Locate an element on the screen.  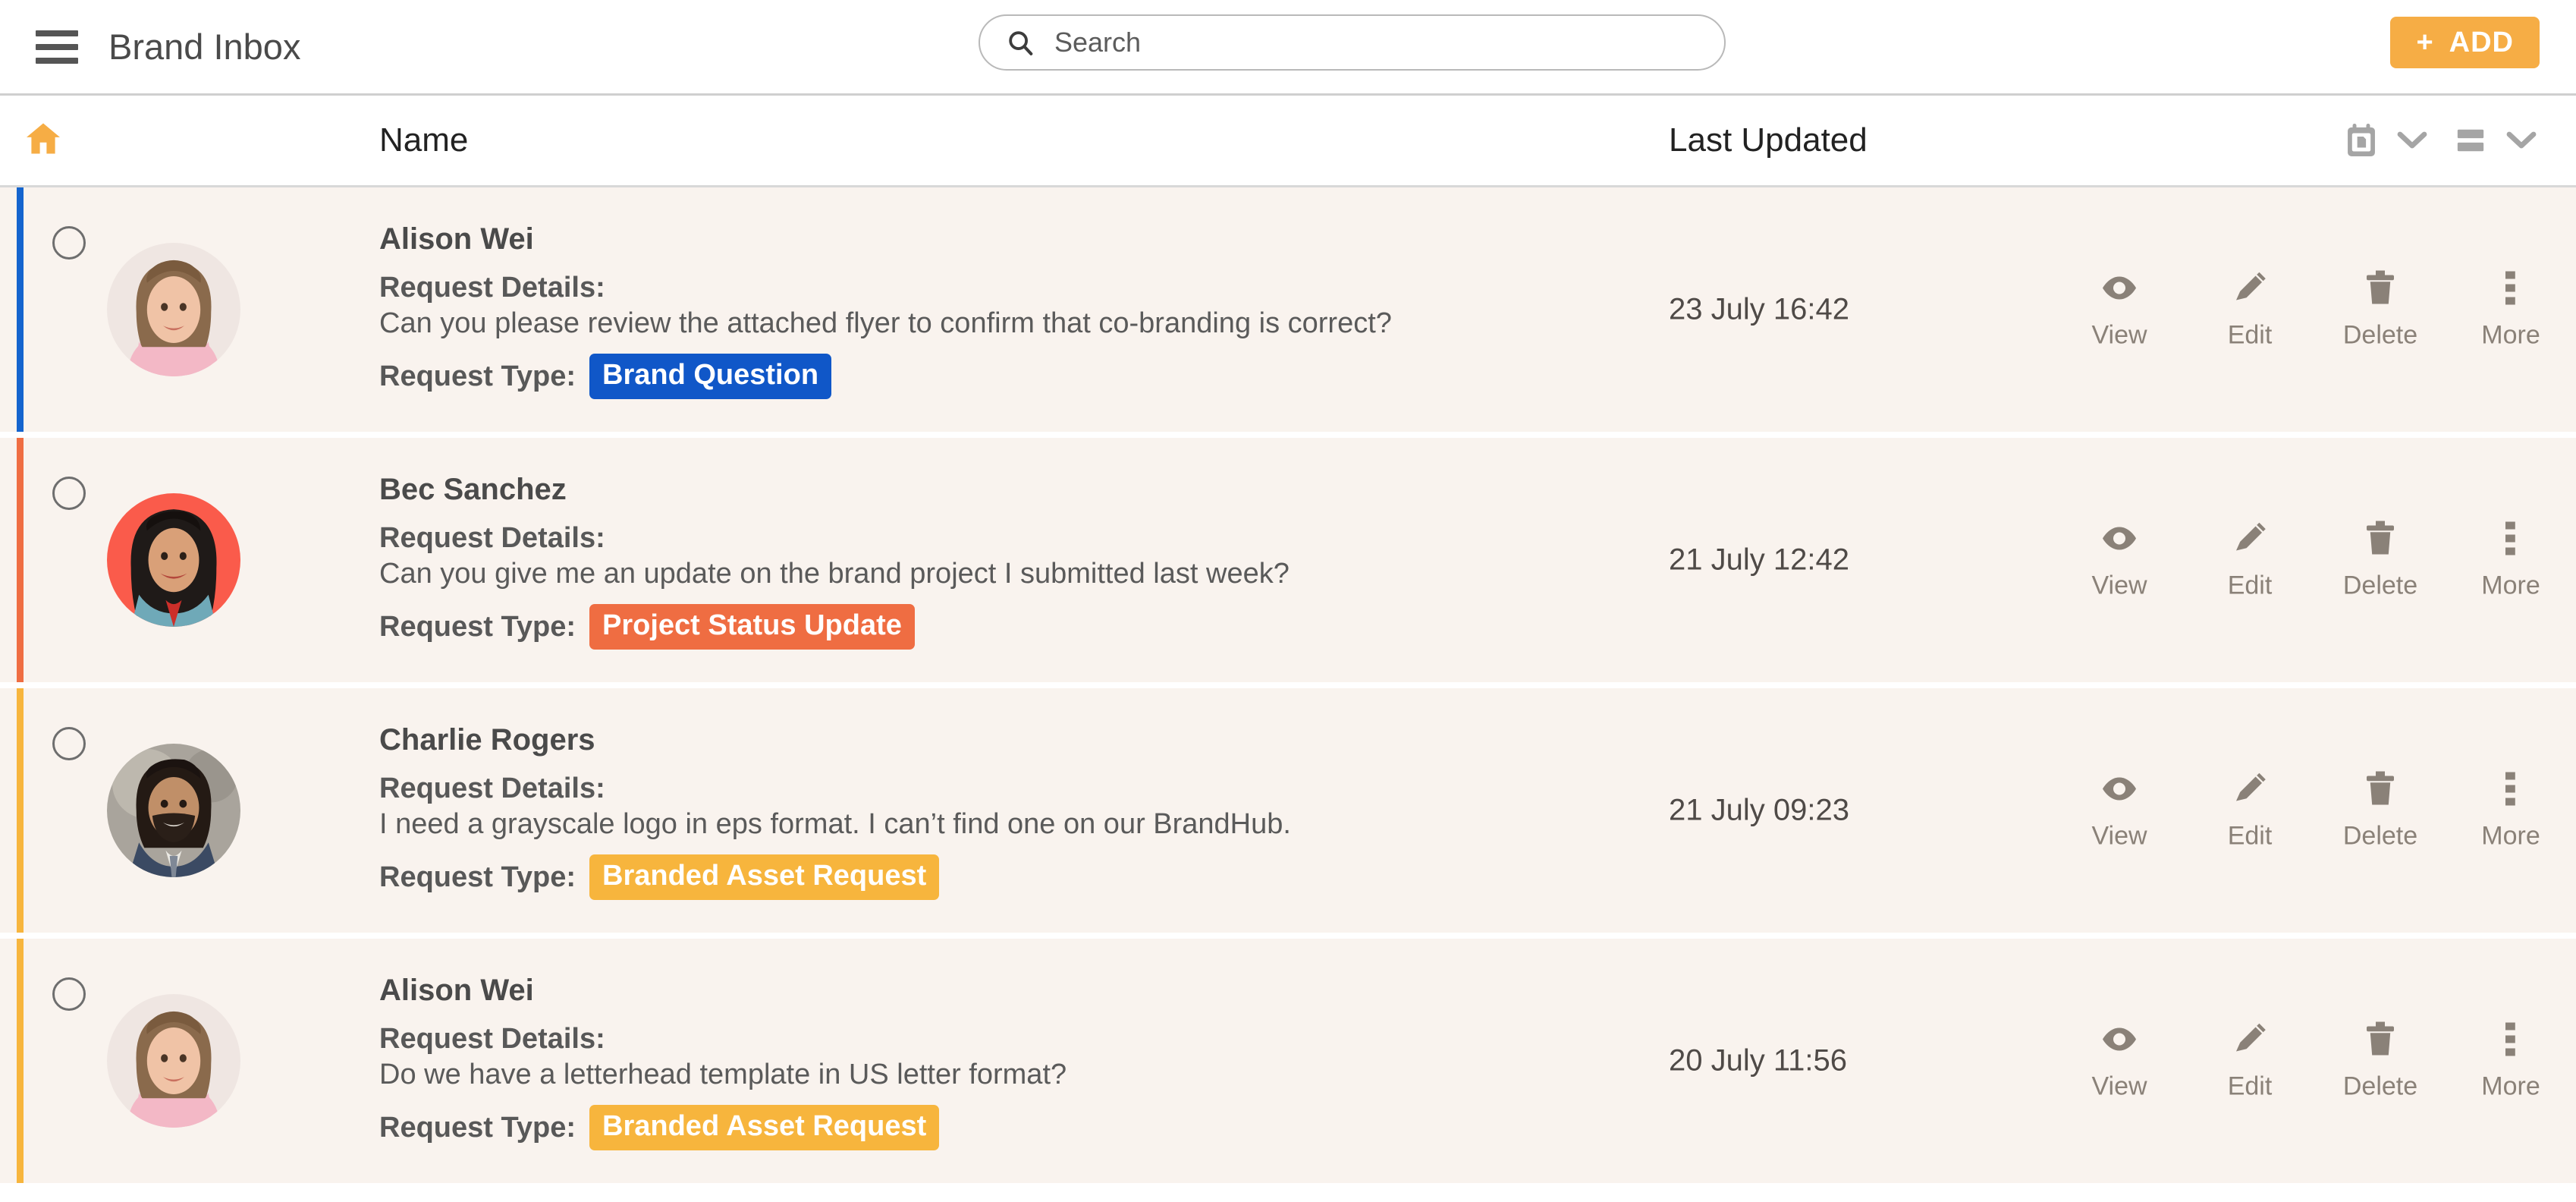
column-header-tools is located at coordinates (2441, 140).